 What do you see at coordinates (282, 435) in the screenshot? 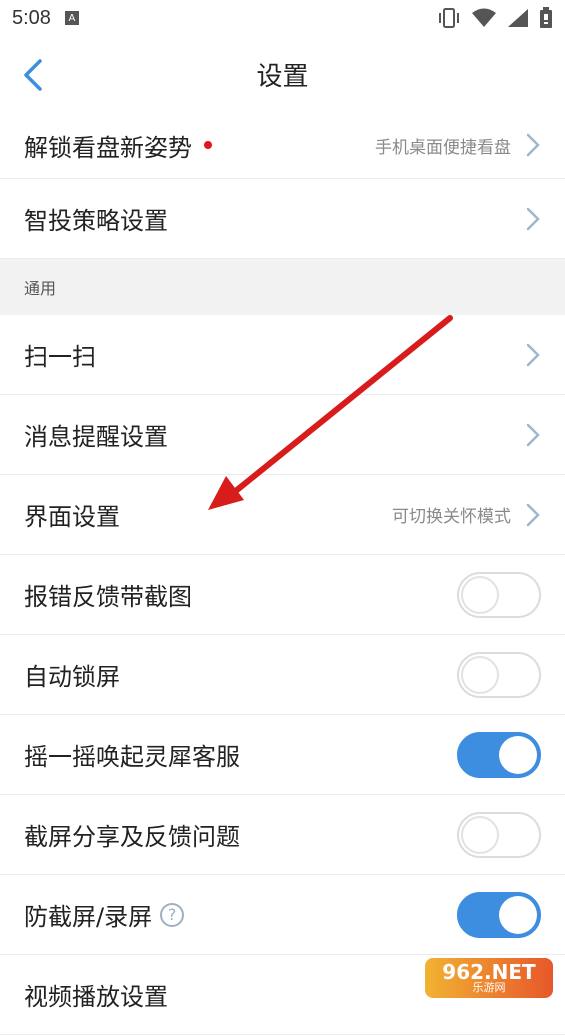
I see `settings-row-notifications: 消息提醒设置` at bounding box center [282, 435].